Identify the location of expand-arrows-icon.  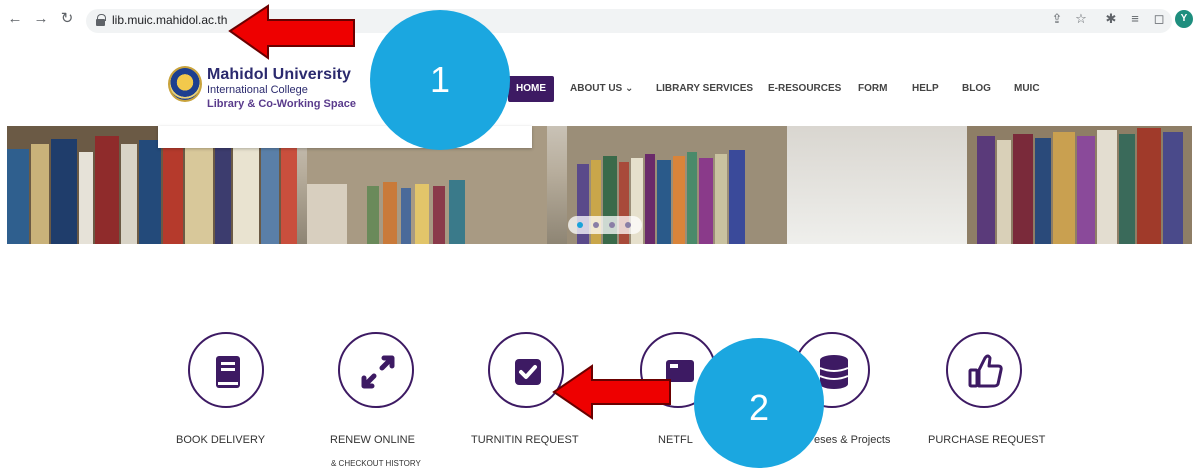
(378, 372).